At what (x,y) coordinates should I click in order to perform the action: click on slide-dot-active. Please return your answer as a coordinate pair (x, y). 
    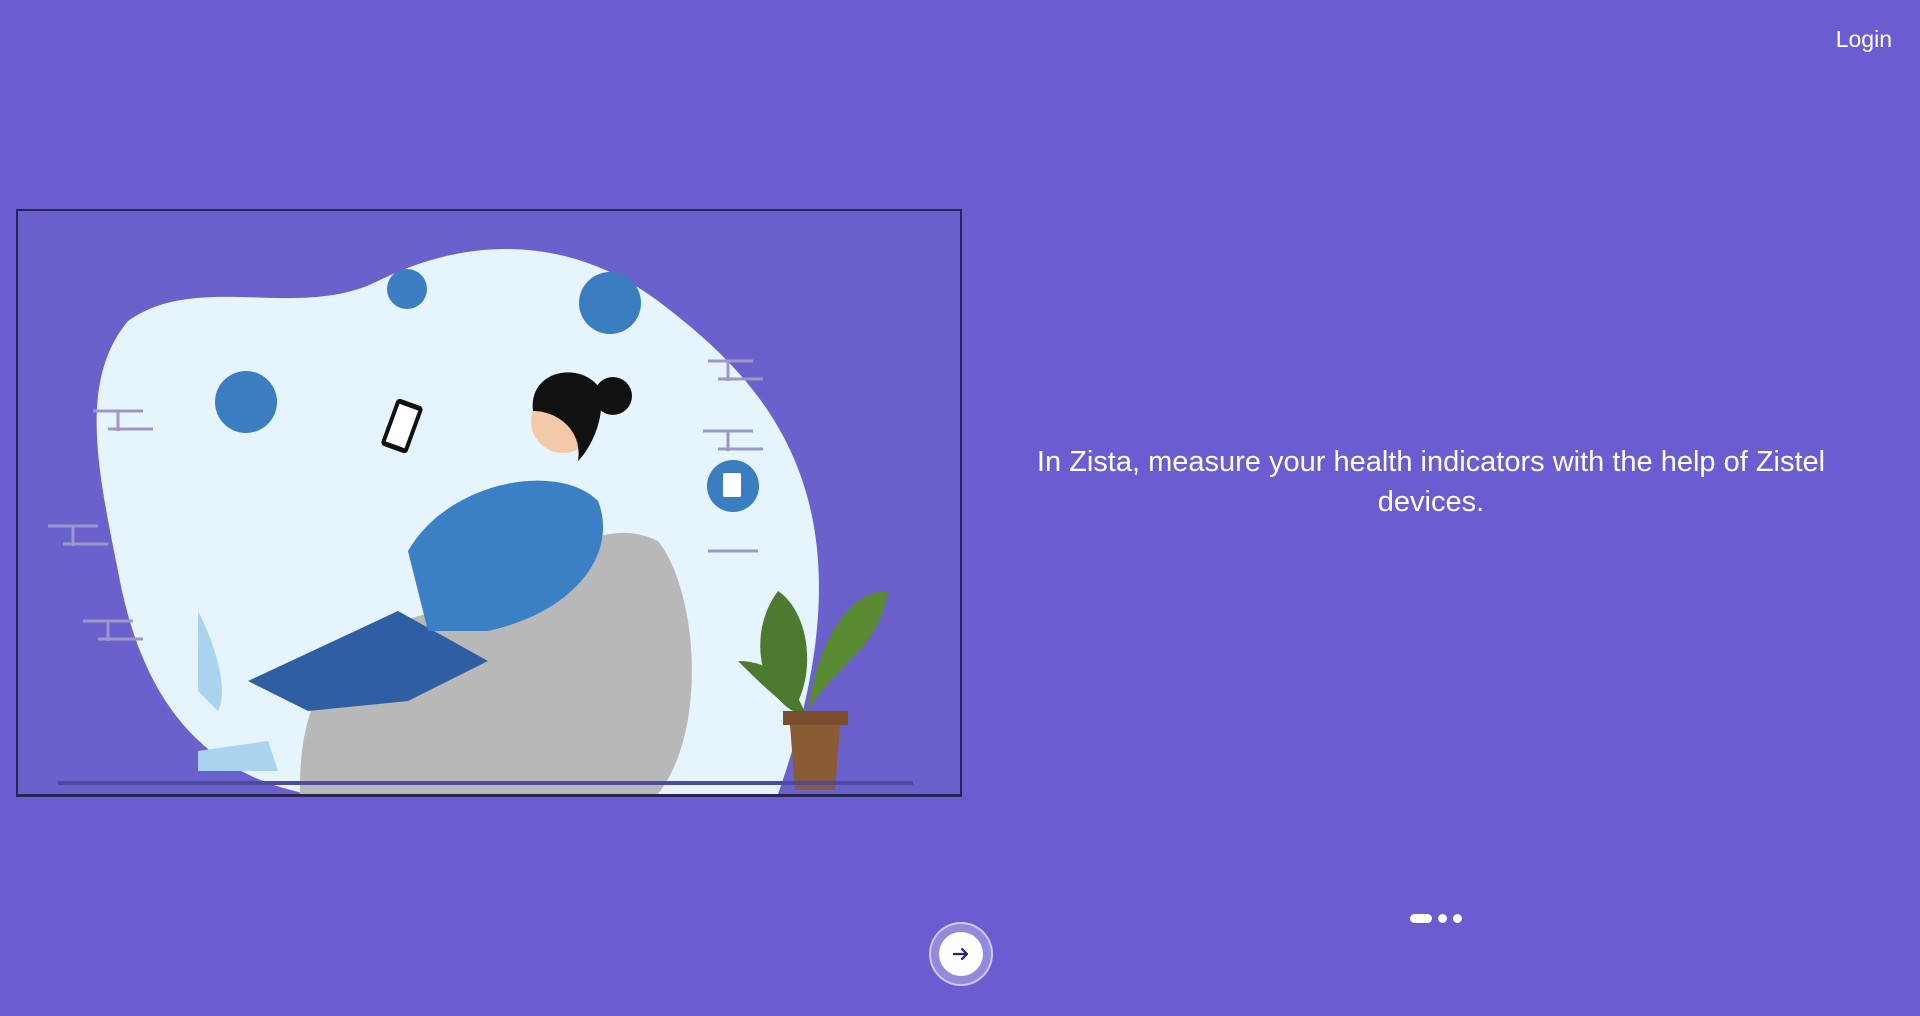
    Looking at the image, I should click on (1421, 918).